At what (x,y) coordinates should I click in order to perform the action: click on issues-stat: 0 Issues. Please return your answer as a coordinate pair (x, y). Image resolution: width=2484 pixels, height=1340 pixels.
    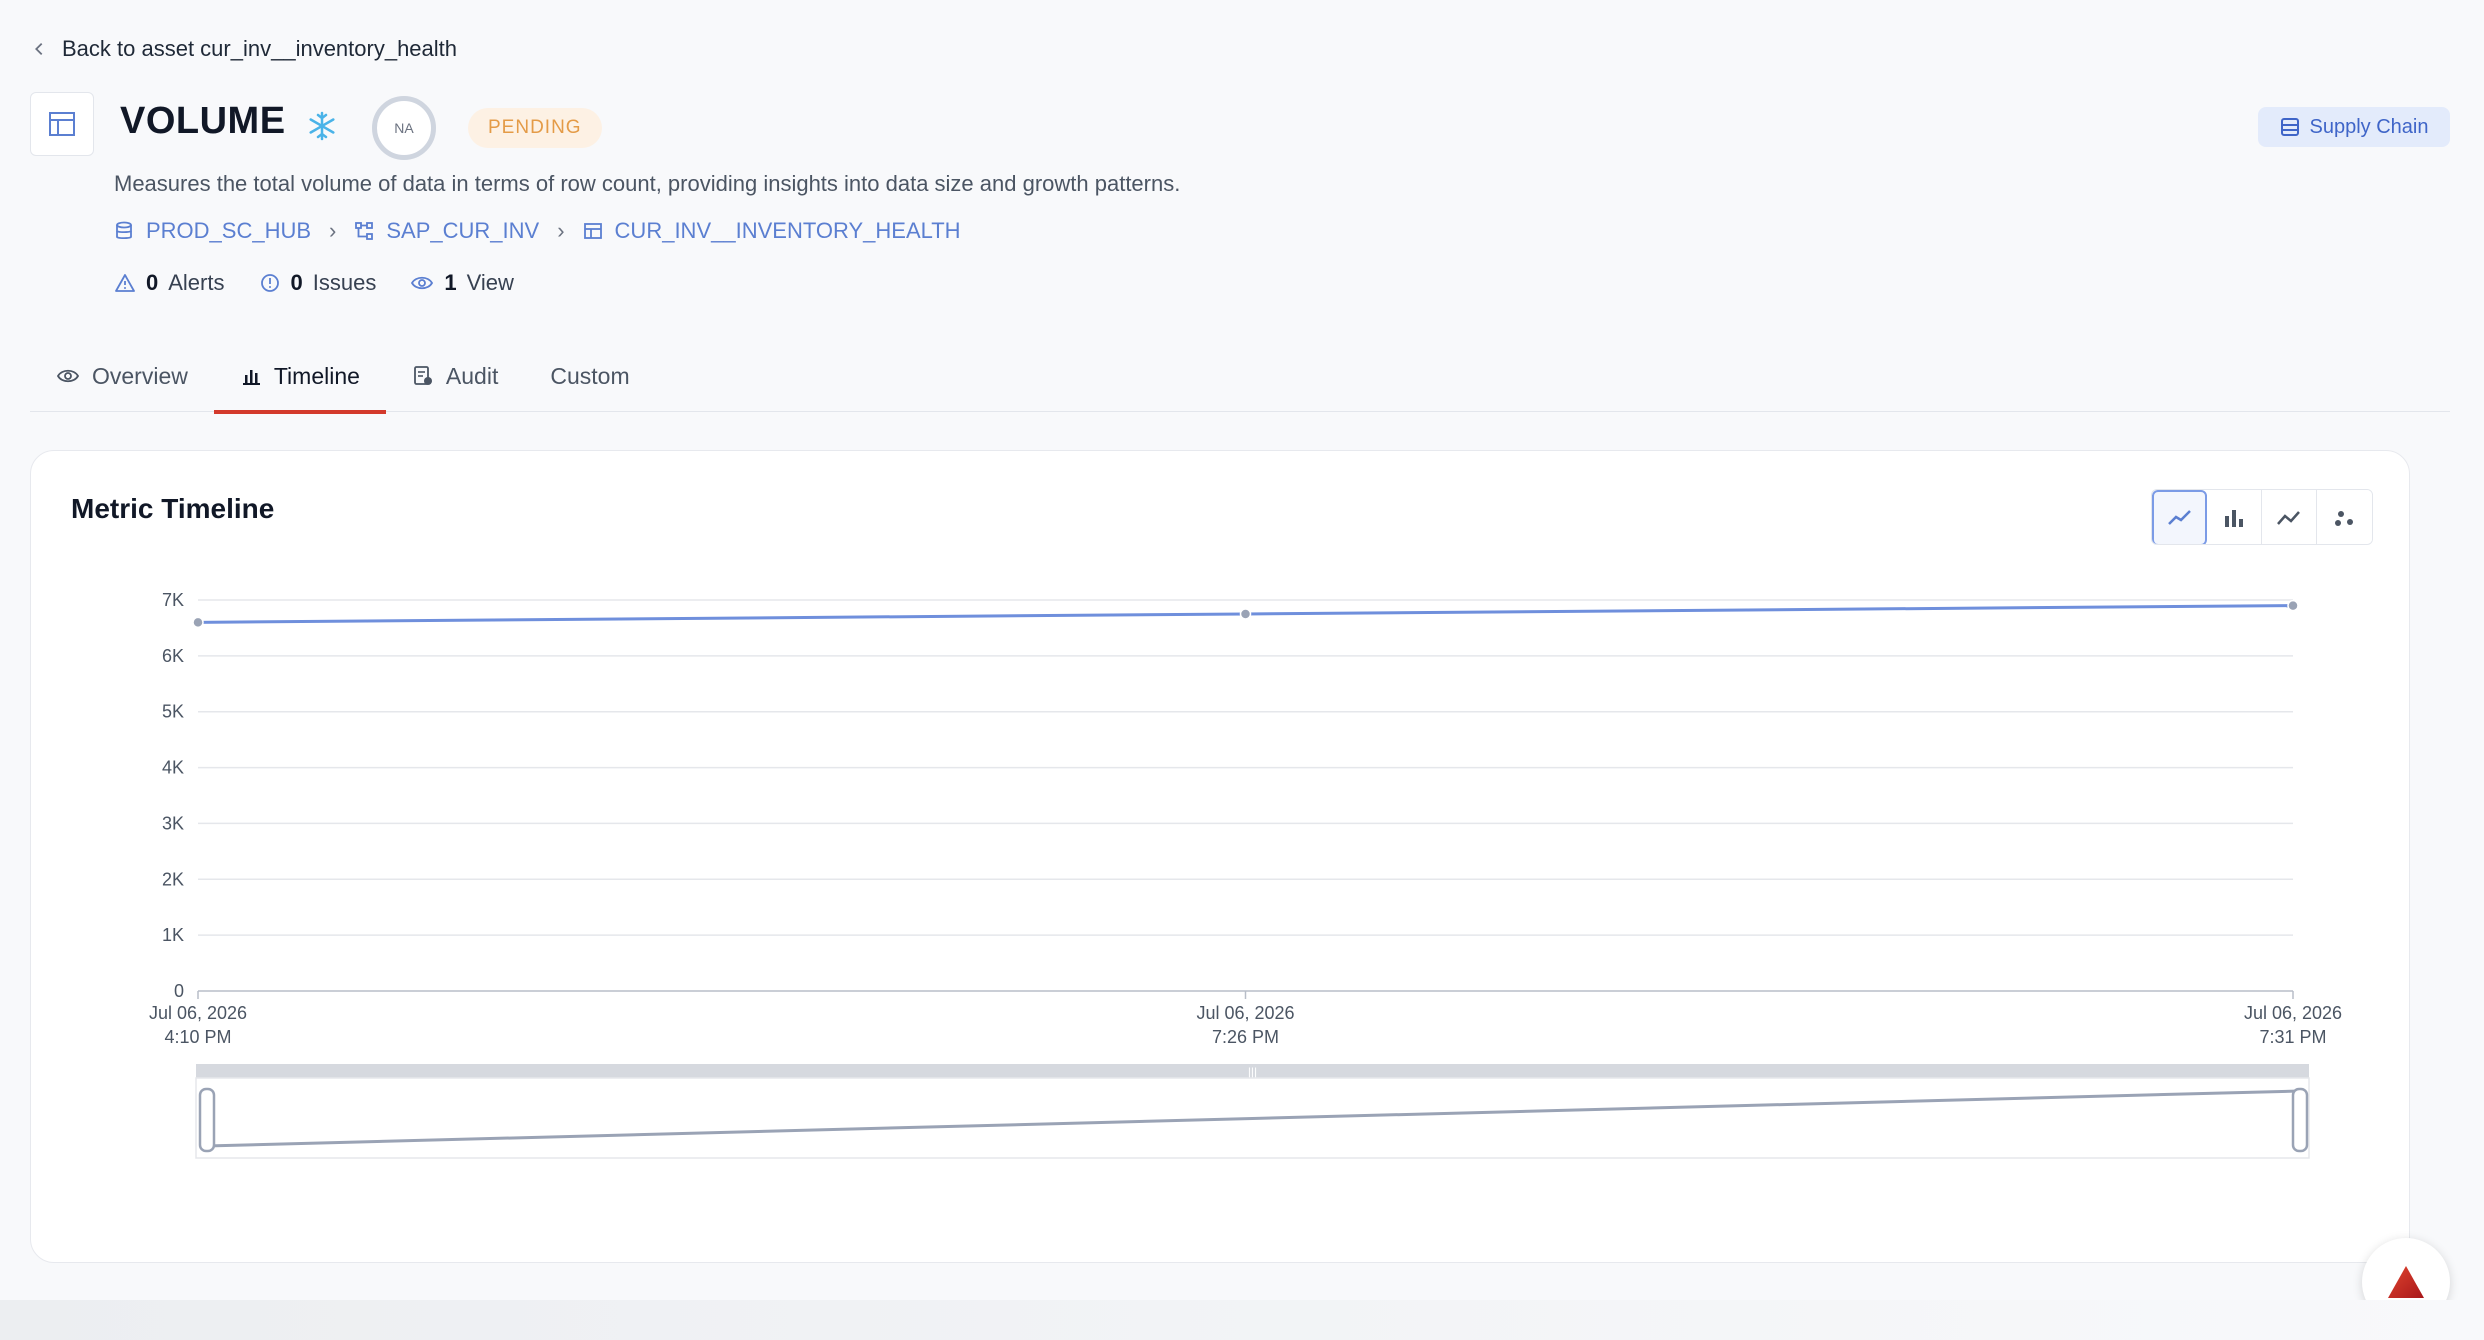
    Looking at the image, I should click on (318, 283).